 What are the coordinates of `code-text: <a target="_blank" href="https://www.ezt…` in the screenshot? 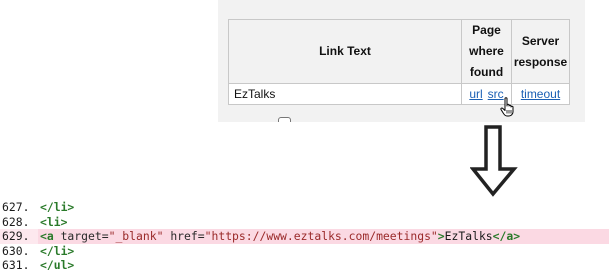 It's located at (280, 236).